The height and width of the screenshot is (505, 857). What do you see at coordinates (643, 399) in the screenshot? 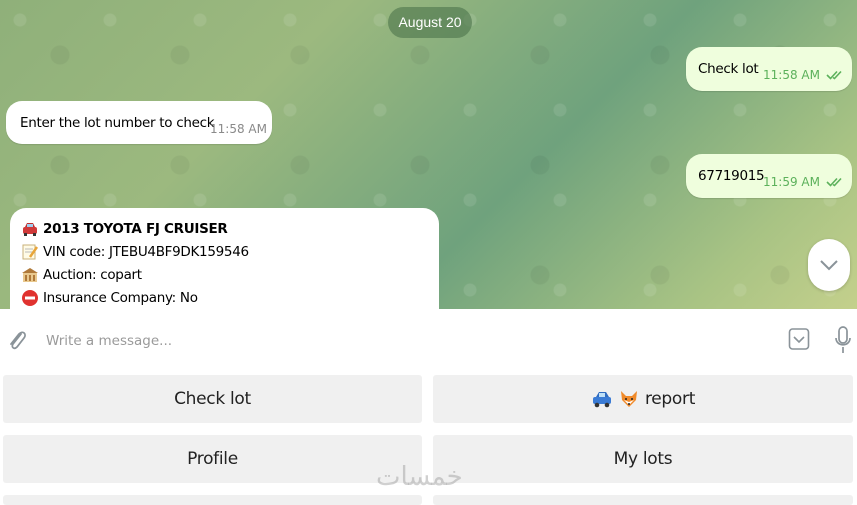
I see `keyboard-button-report: report` at bounding box center [643, 399].